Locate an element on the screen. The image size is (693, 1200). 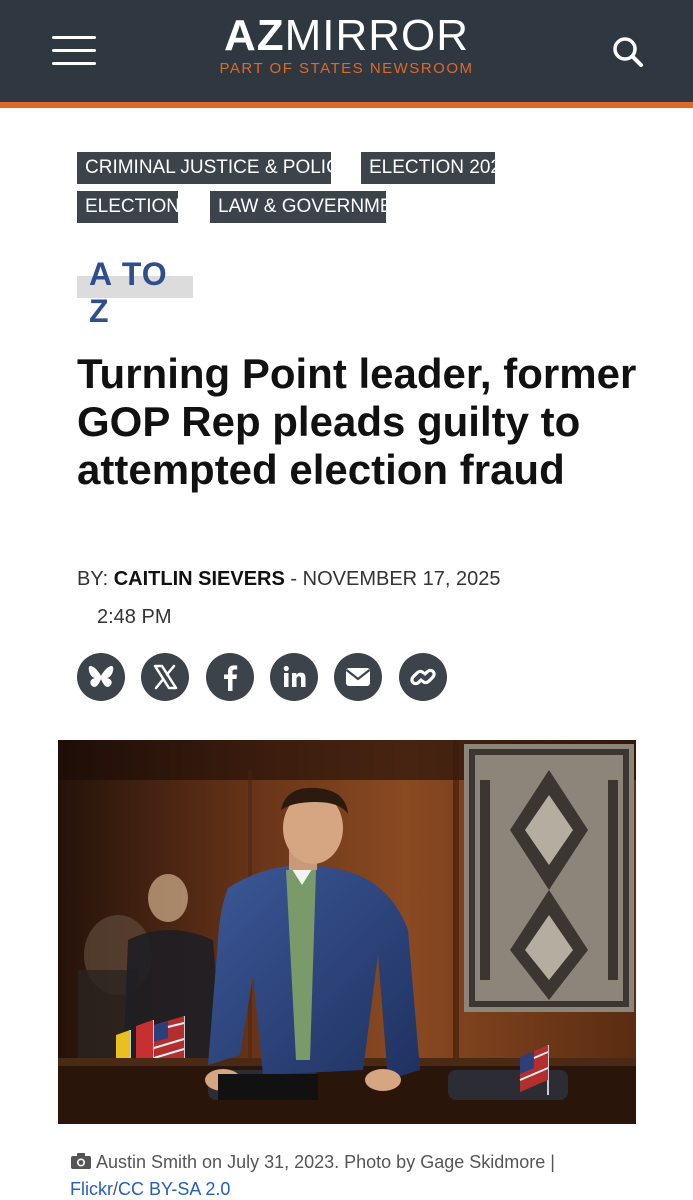
logo-subtitle: PART OF STATES NEWSROOM is located at coordinates (346, 68).